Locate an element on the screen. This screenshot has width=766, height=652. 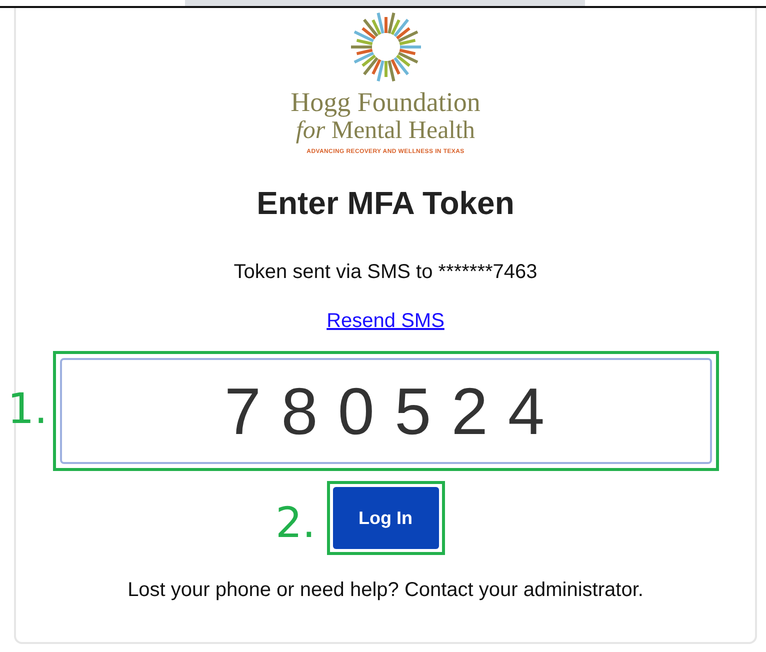
annotation-label: 1. is located at coordinates (28, 408).